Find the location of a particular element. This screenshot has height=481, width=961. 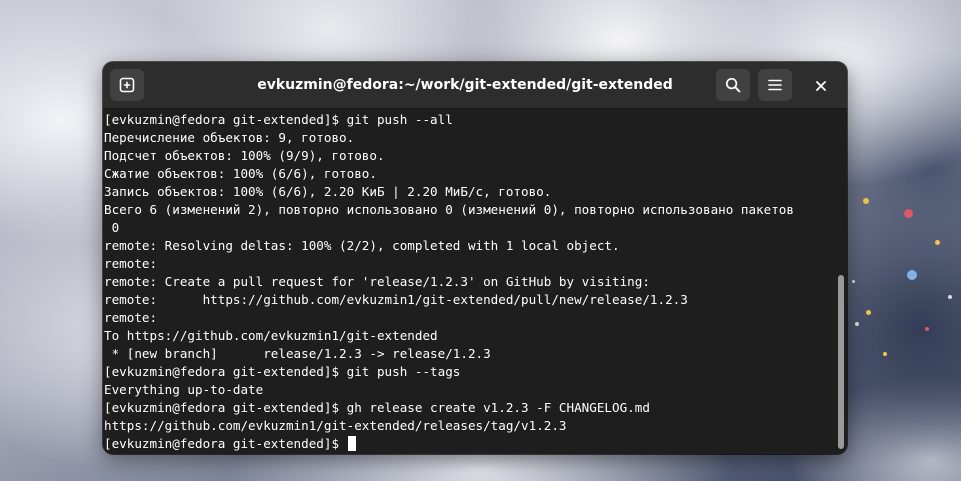

terminal-prompt-line: [evkuzmin@fedora git-extended]$ is located at coordinates (475, 444).